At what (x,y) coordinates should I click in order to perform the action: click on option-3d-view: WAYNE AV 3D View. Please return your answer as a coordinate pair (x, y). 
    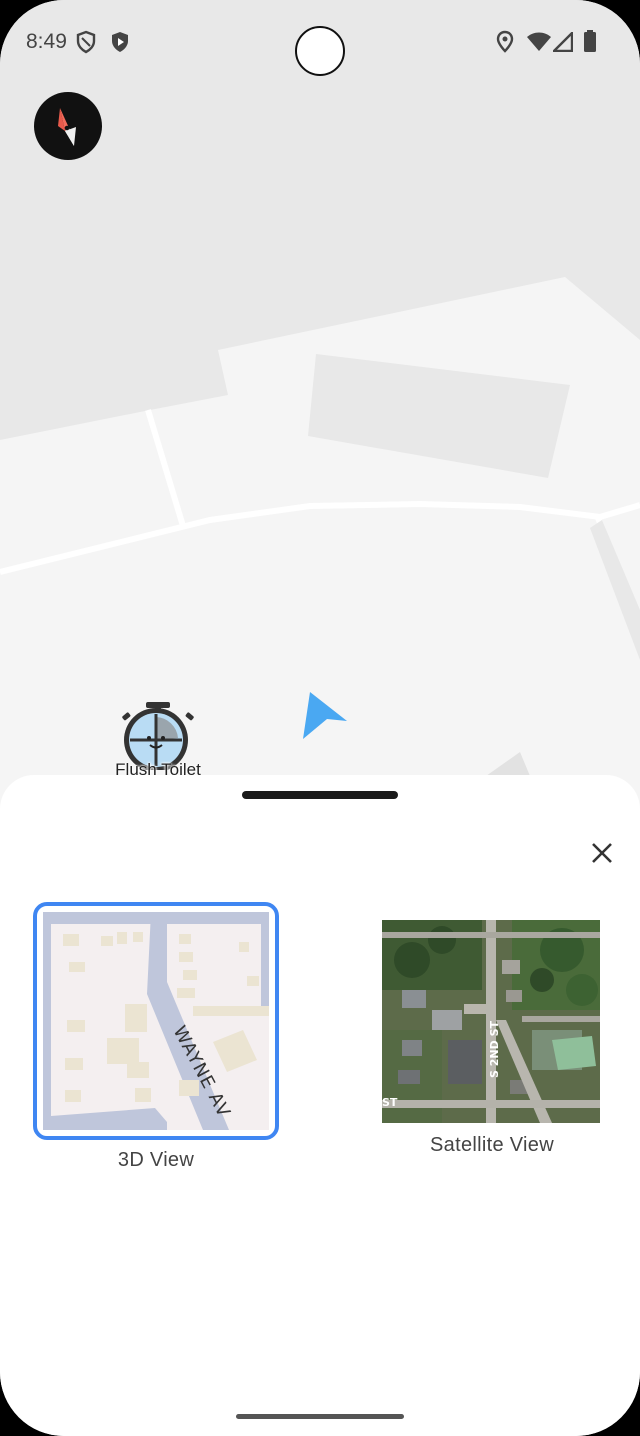
    Looking at the image, I should click on (156, 1036).